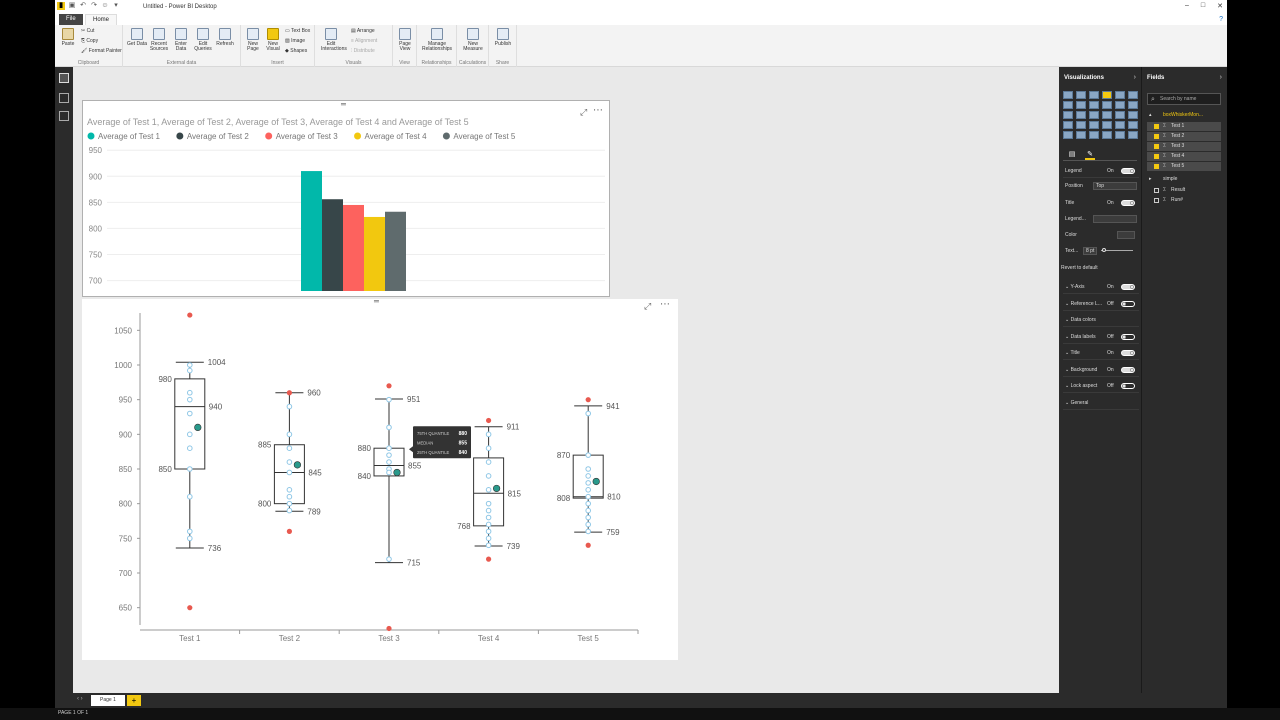  Describe the element at coordinates (116, 6) in the screenshot. I see `customize-qat-icon: ▾` at that location.